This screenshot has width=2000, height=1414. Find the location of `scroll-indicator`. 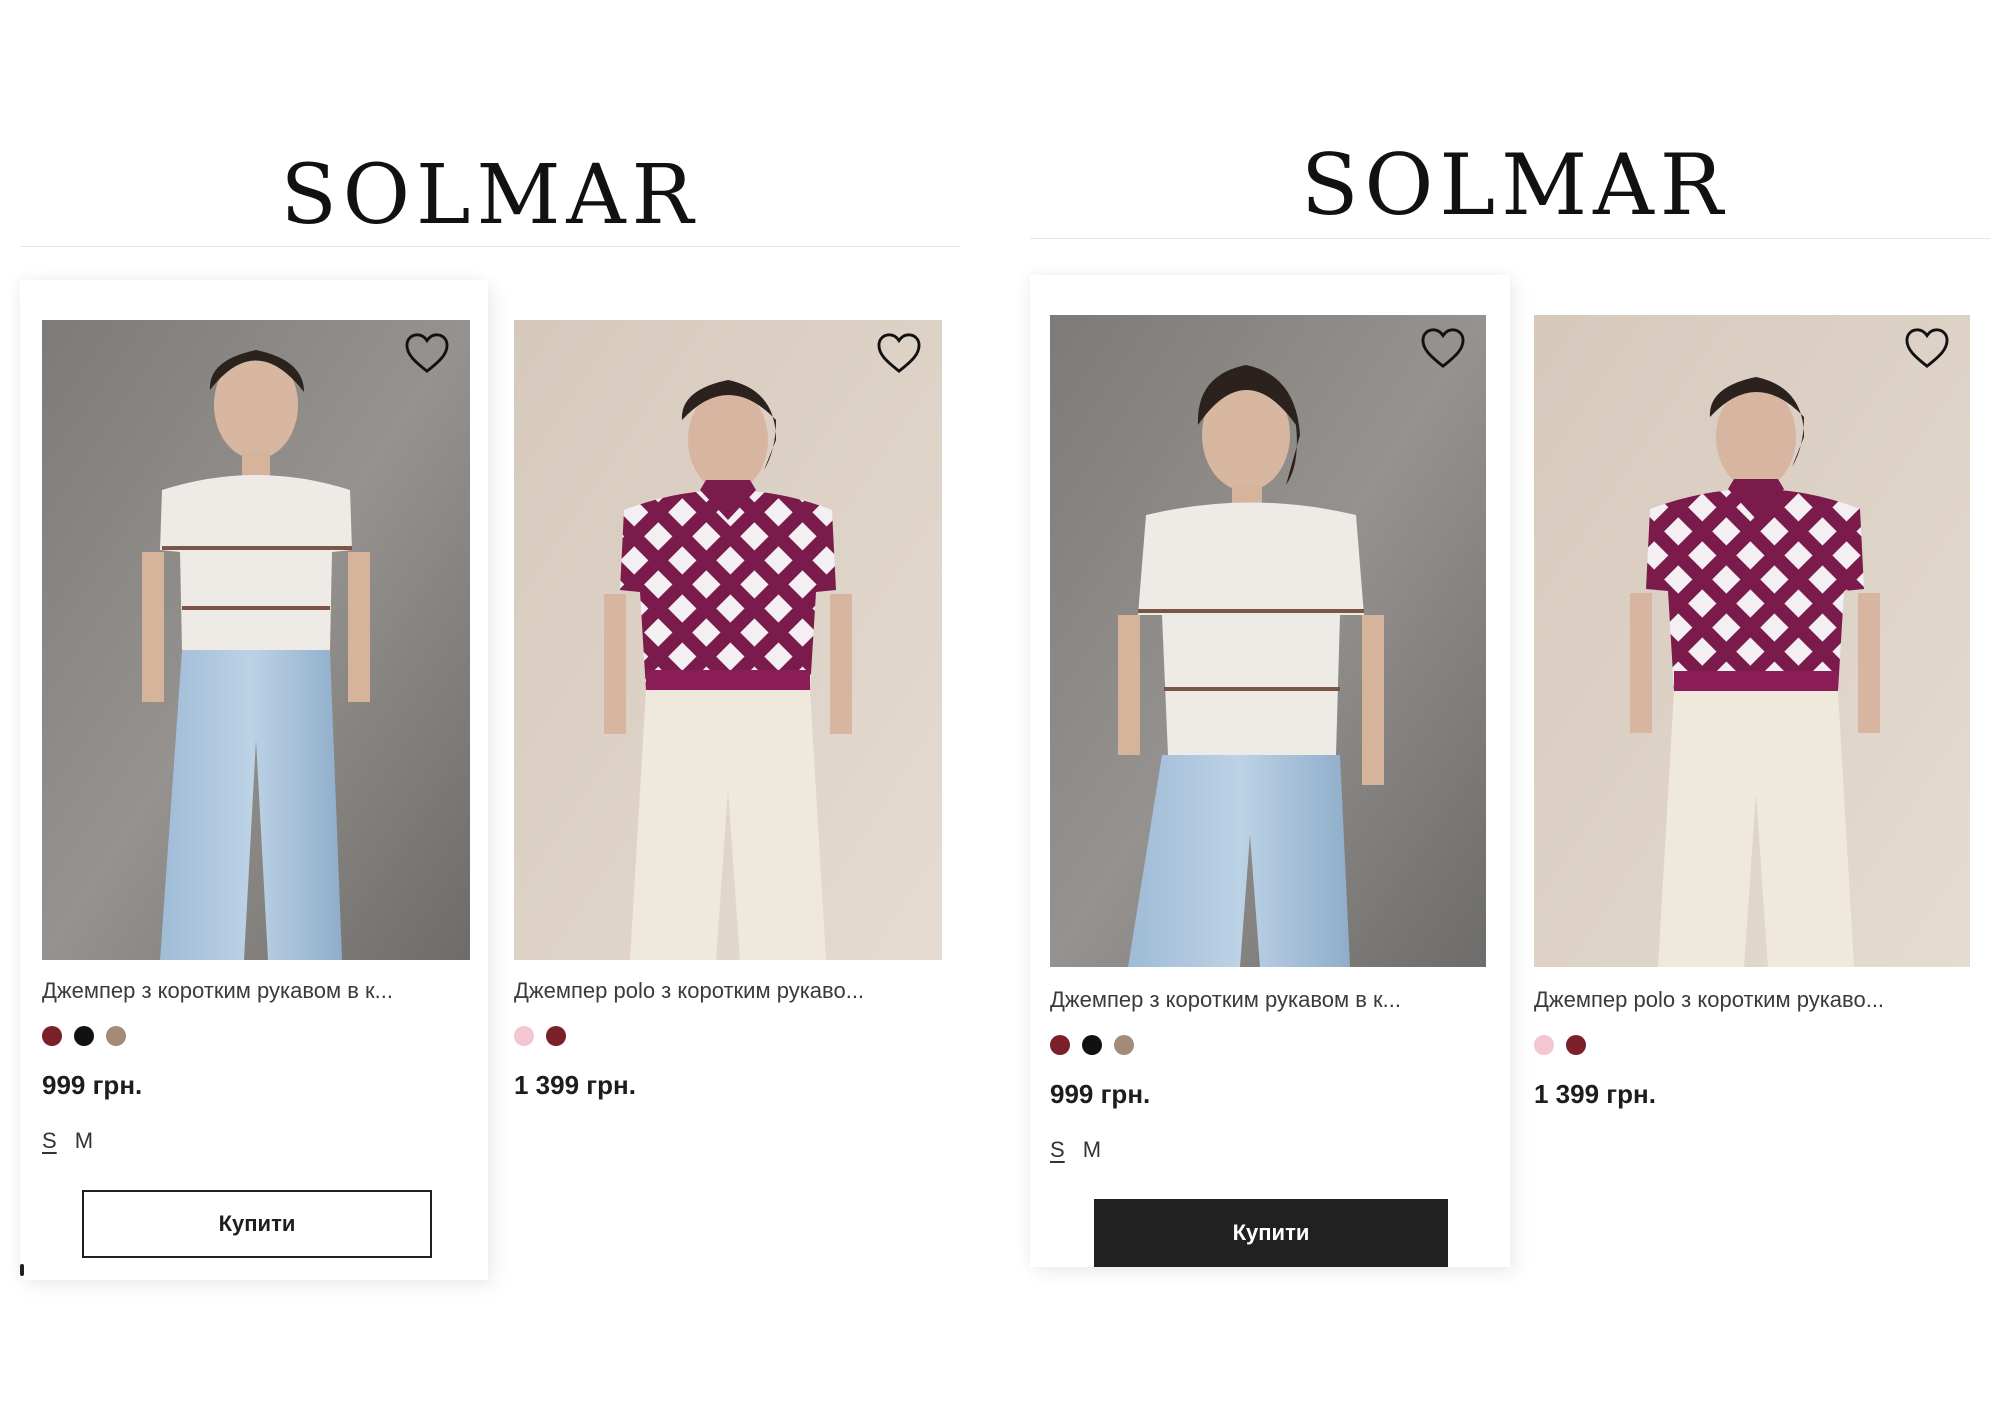

scroll-indicator is located at coordinates (22, 1270).